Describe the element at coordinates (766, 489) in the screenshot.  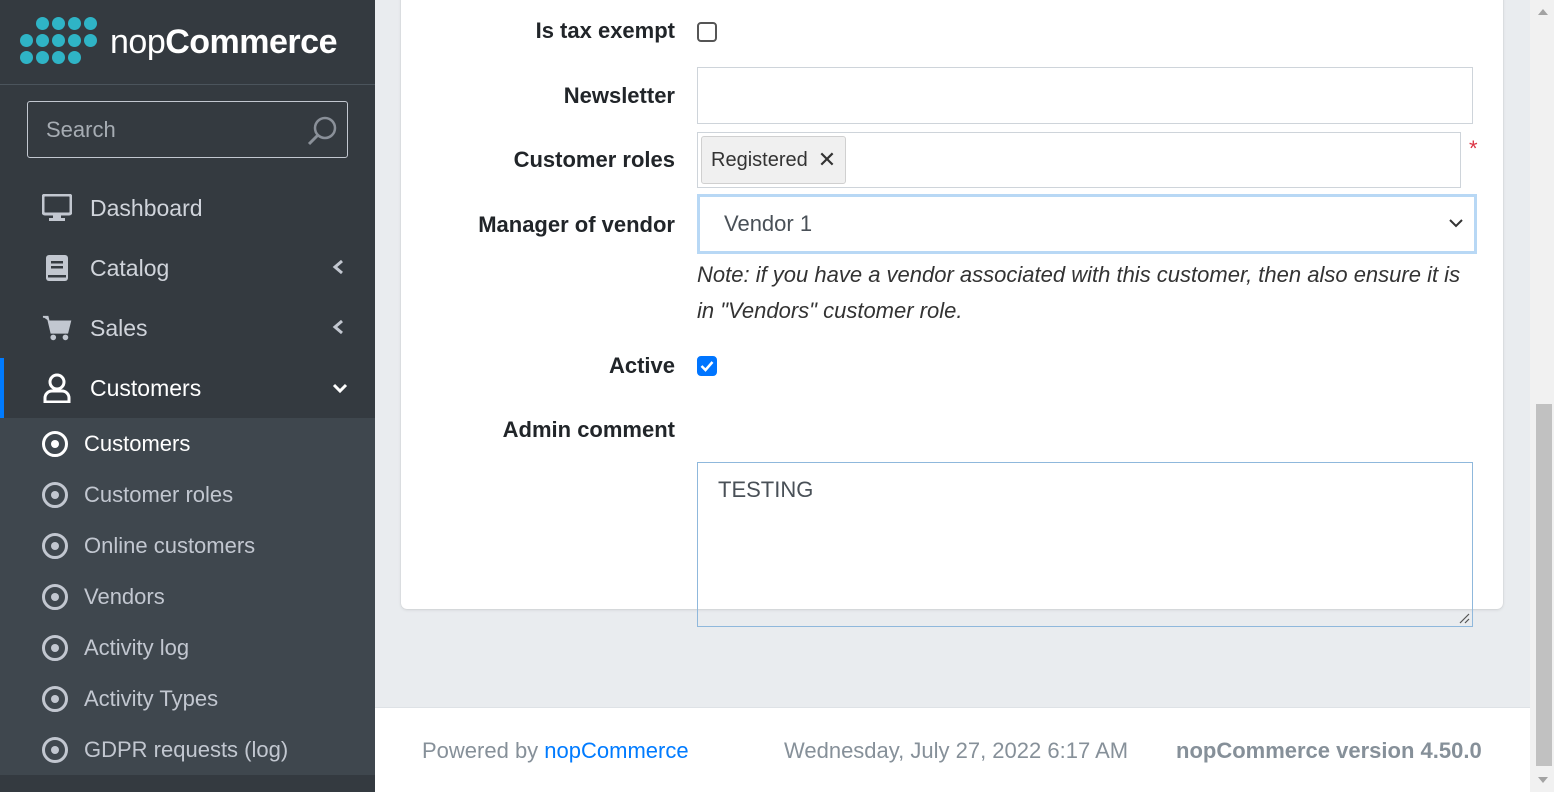
I see `admin-comment-value: TESTING` at that location.